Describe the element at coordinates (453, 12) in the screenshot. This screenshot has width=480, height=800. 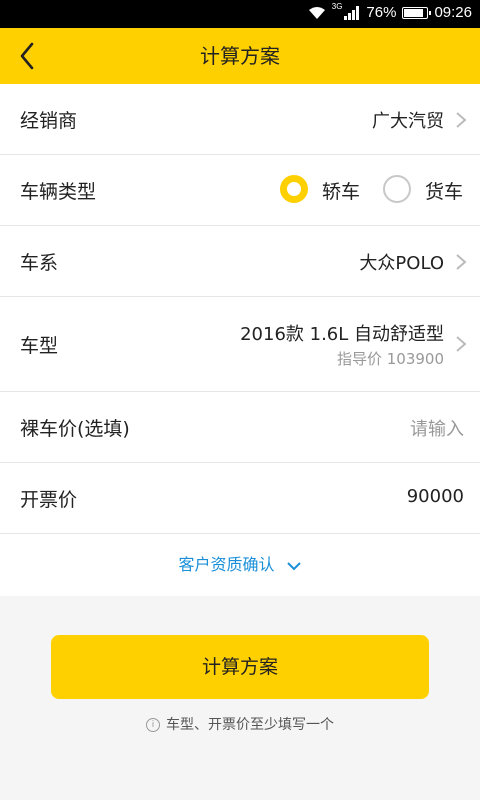
I see `clock: 09:26` at that location.